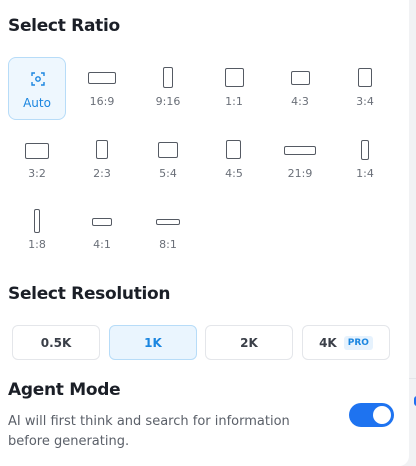 Image resolution: width=416 pixels, height=466 pixels. Describe the element at coordinates (37, 244) in the screenshot. I see `ratio-label: 1:8` at that location.